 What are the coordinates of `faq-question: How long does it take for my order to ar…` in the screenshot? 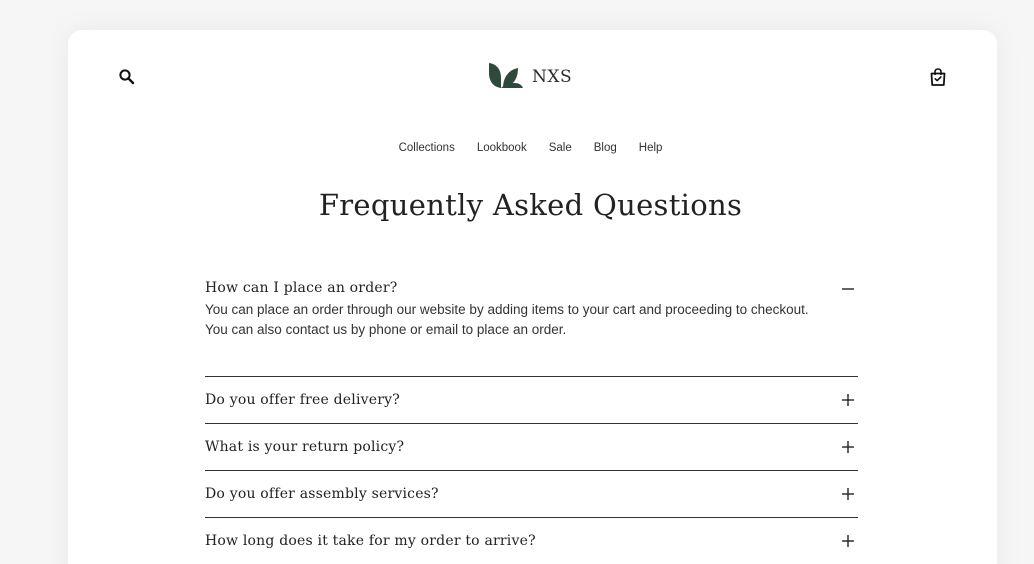 It's located at (370, 541).